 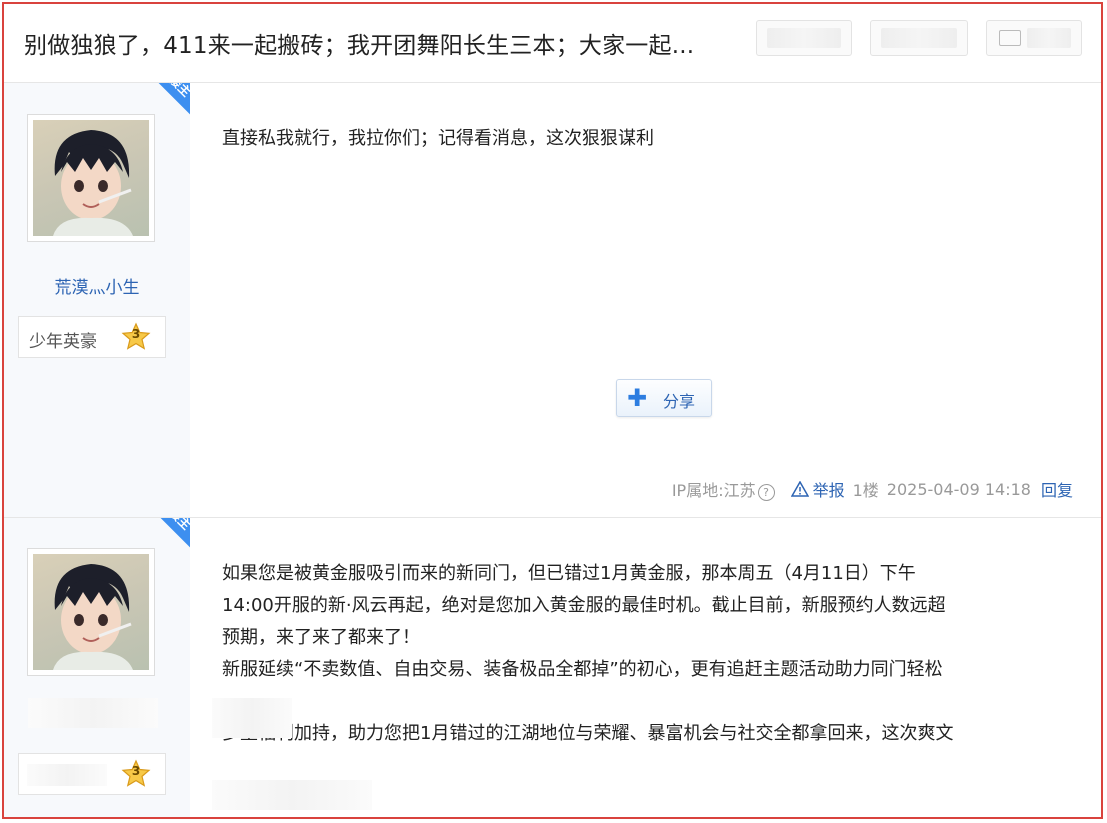 I want to click on username: 荒漠灬小生, so click(x=97, y=285).